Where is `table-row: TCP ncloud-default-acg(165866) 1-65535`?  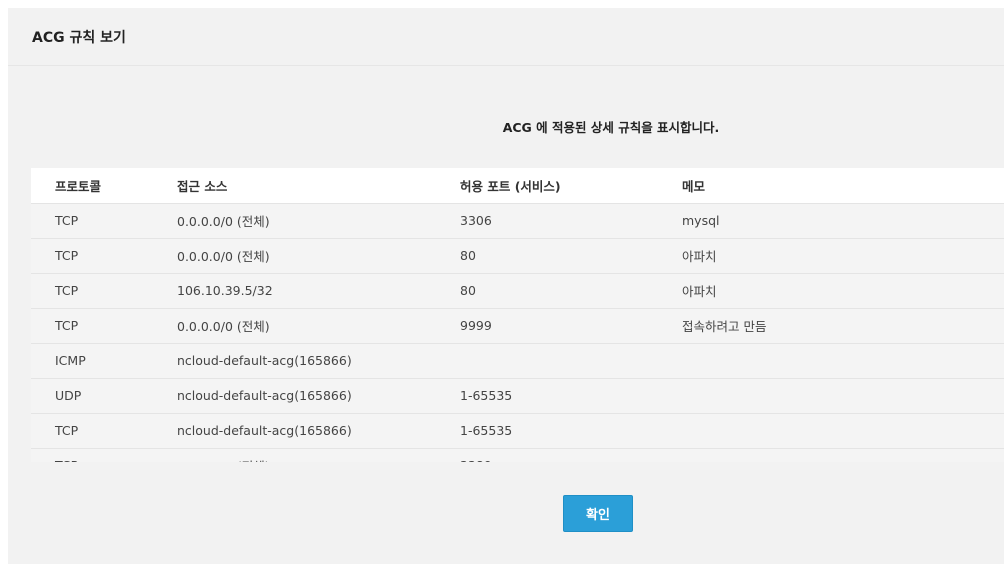
table-row: TCP ncloud-default-acg(165866) 1-65535 is located at coordinates (517, 430).